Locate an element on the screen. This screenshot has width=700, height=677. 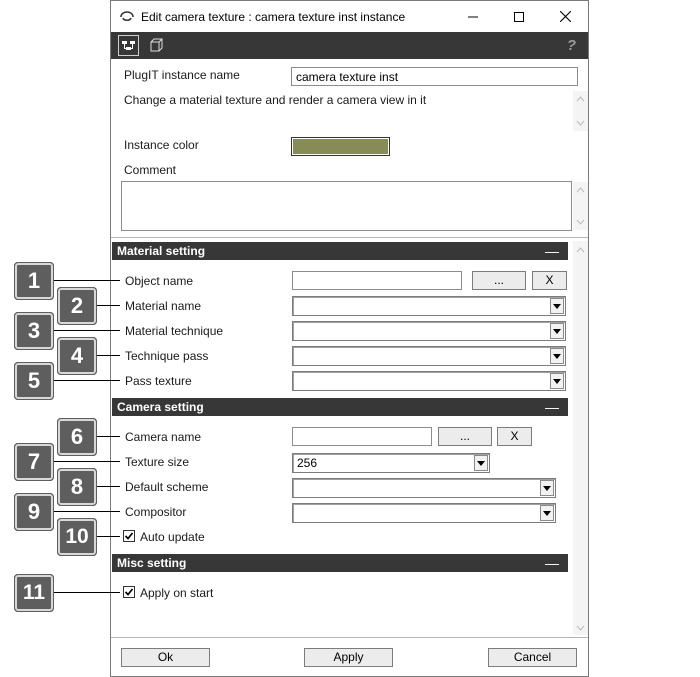
section-title: Material setting is located at coordinates (161, 251).